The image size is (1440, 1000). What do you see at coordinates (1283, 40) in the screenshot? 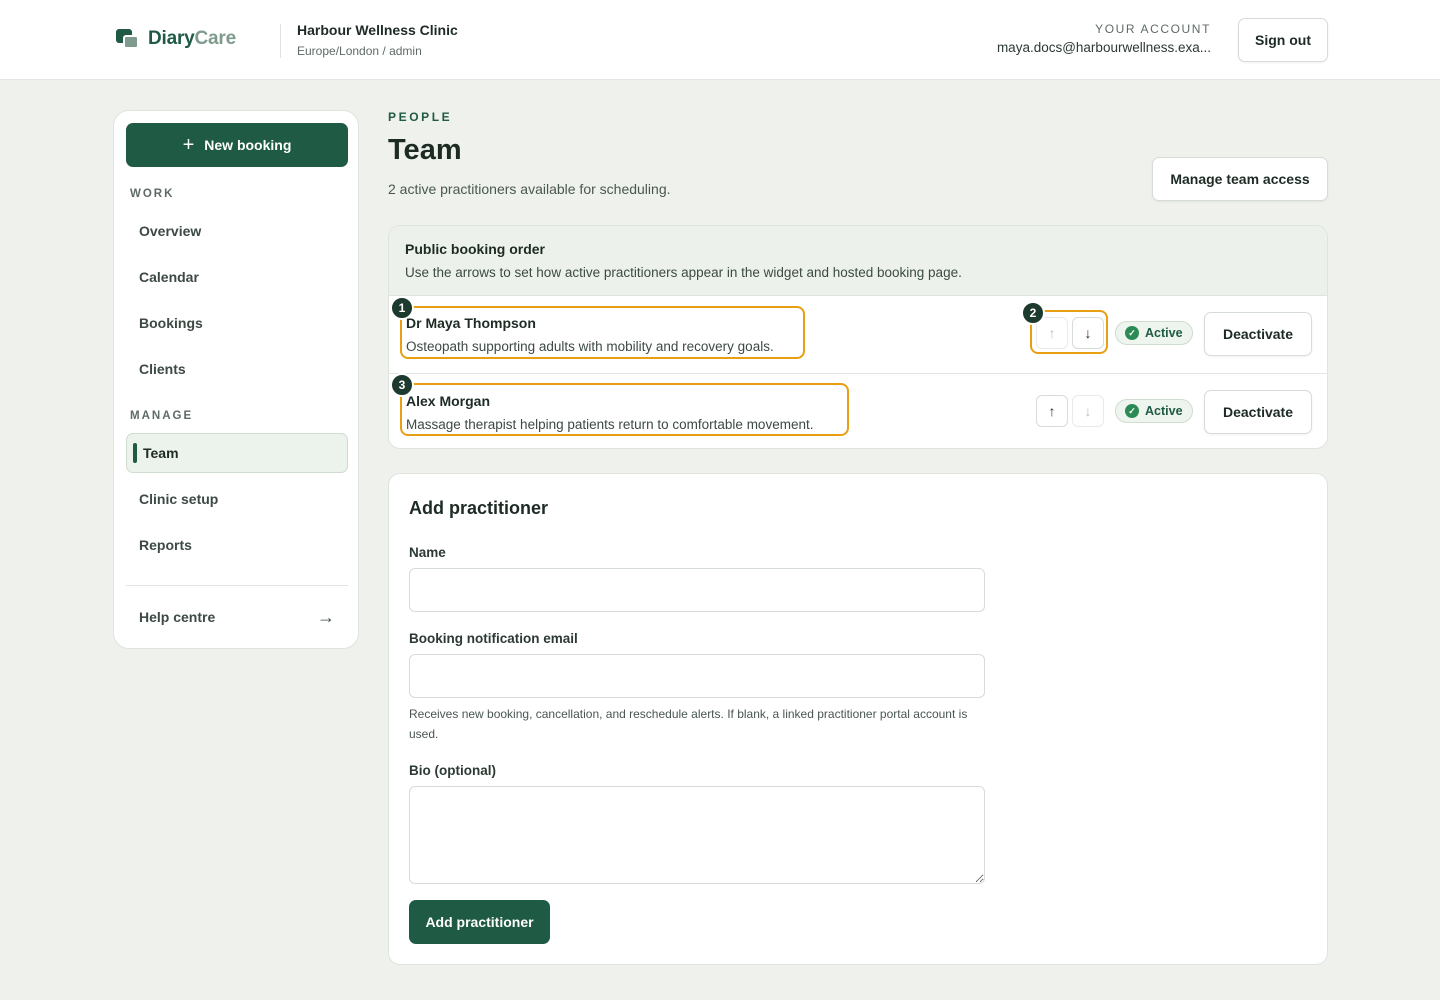
I see `sign-out-button: Sign out` at bounding box center [1283, 40].